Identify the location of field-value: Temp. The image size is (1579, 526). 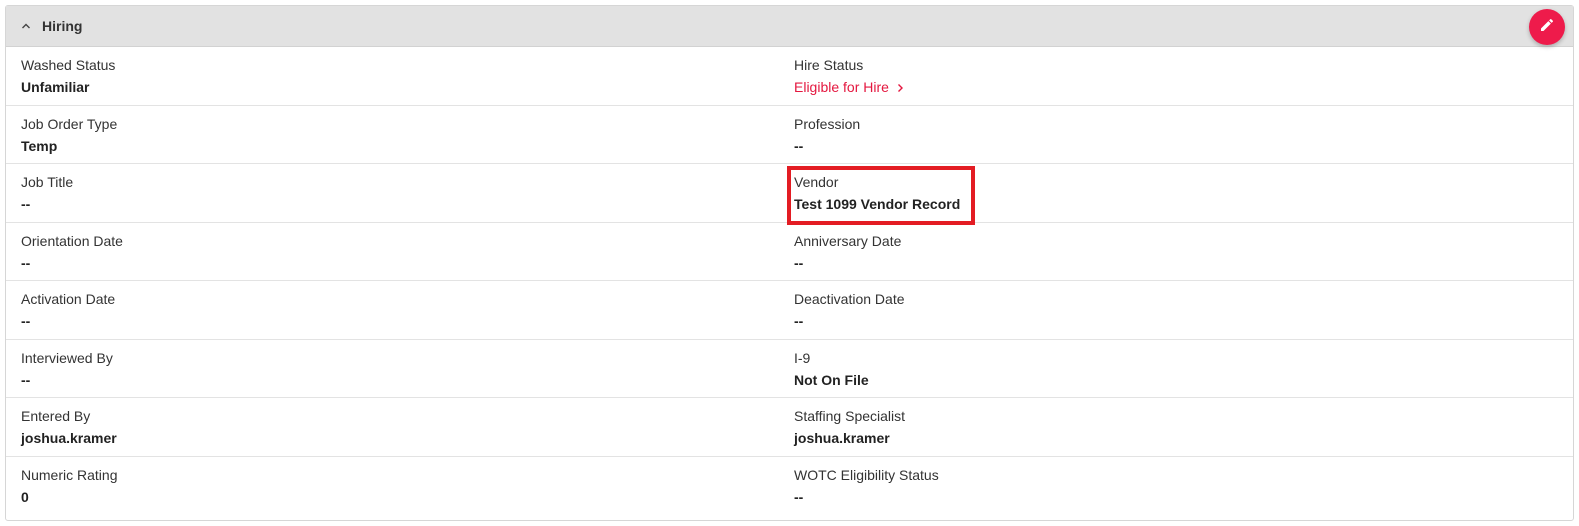
(39, 145).